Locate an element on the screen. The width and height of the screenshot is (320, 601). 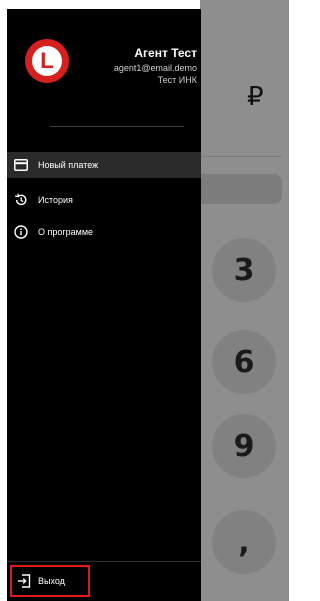
keypad-key-6: 6 is located at coordinates (244, 362).